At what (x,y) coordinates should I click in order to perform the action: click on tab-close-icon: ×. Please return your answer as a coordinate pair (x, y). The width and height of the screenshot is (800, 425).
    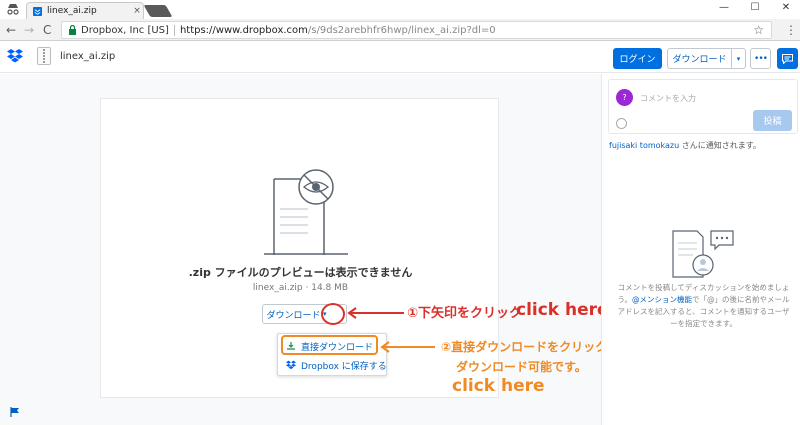
    Looking at the image, I should click on (137, 11).